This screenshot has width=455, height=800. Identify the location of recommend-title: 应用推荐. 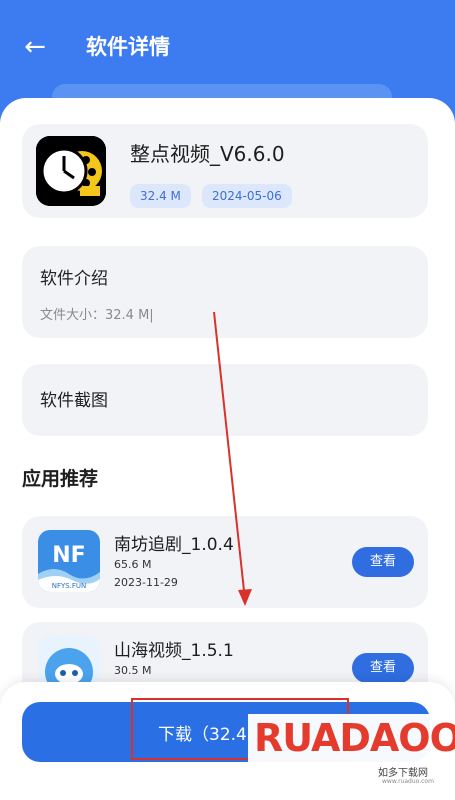
(60, 479).